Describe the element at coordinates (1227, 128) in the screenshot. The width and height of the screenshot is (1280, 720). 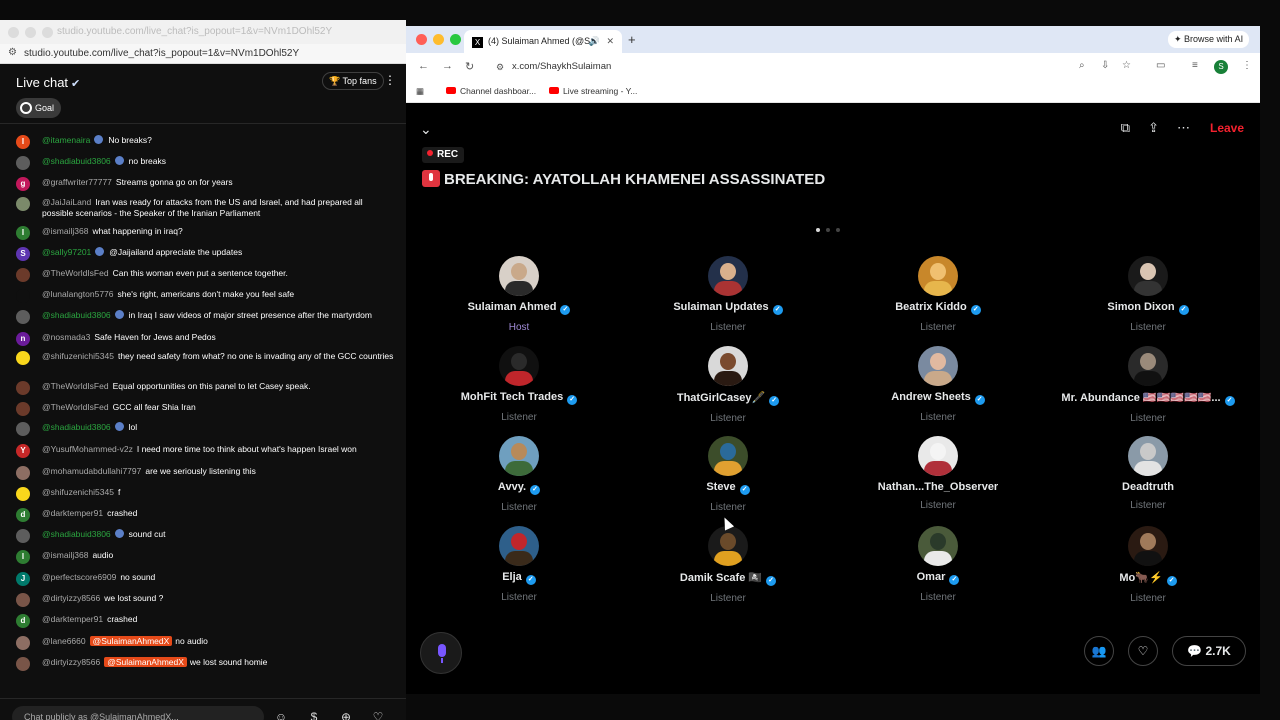
I see `leave-button: Leave` at that location.